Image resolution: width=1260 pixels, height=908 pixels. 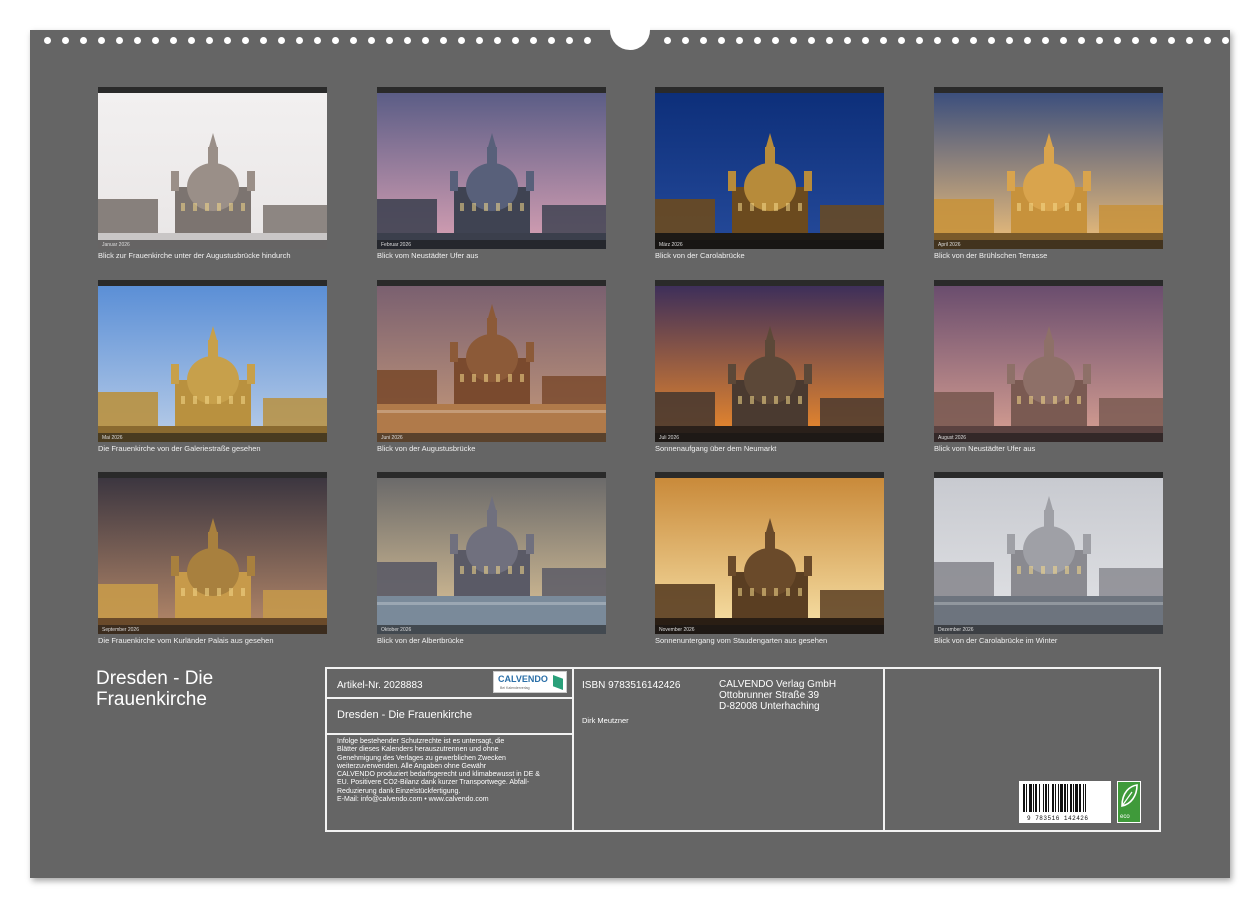 I want to click on calendar-subtitle: Dresden - Die Frauenkirche, so click(x=405, y=715).